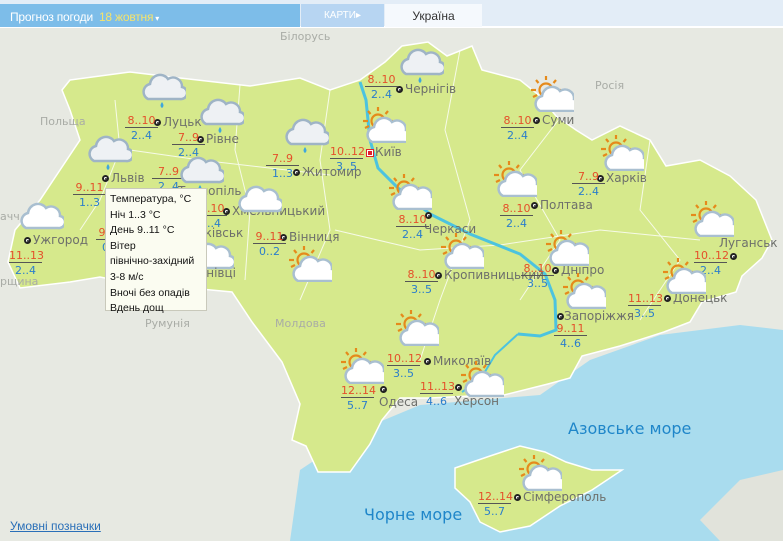 Image resolution: width=783 pixels, height=541 pixels. What do you see at coordinates (305, 36) in the screenshot?
I see `country-label-belarus: Білорусь` at bounding box center [305, 36].